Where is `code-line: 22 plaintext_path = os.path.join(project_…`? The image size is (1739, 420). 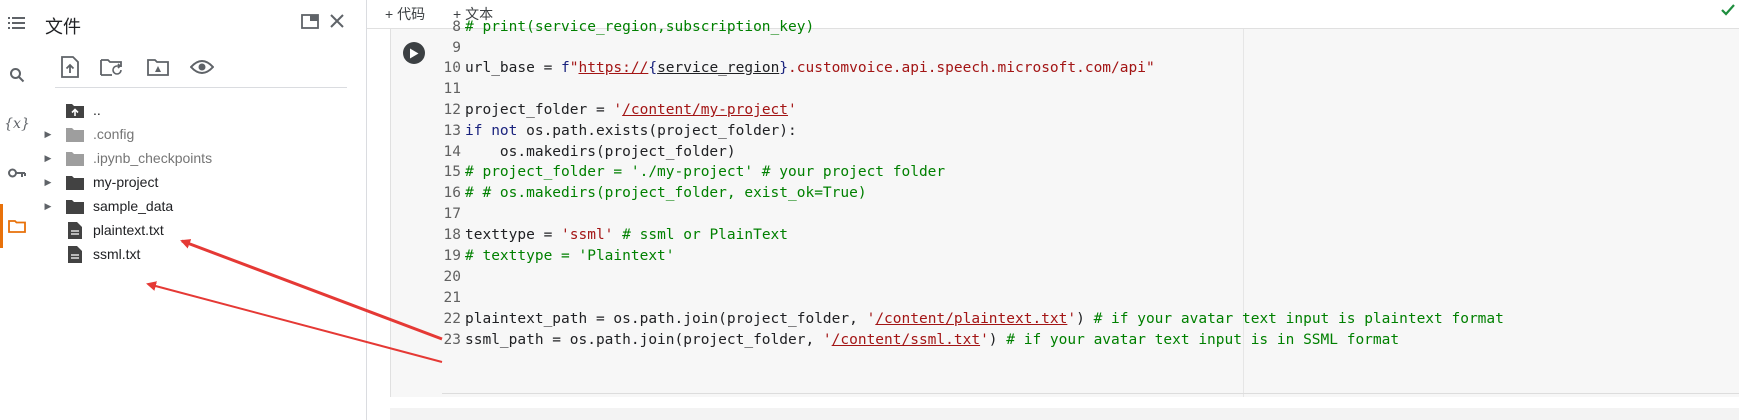
code-line: 22 plaintext_path = os.path.join(project_… is located at coordinates (973, 319).